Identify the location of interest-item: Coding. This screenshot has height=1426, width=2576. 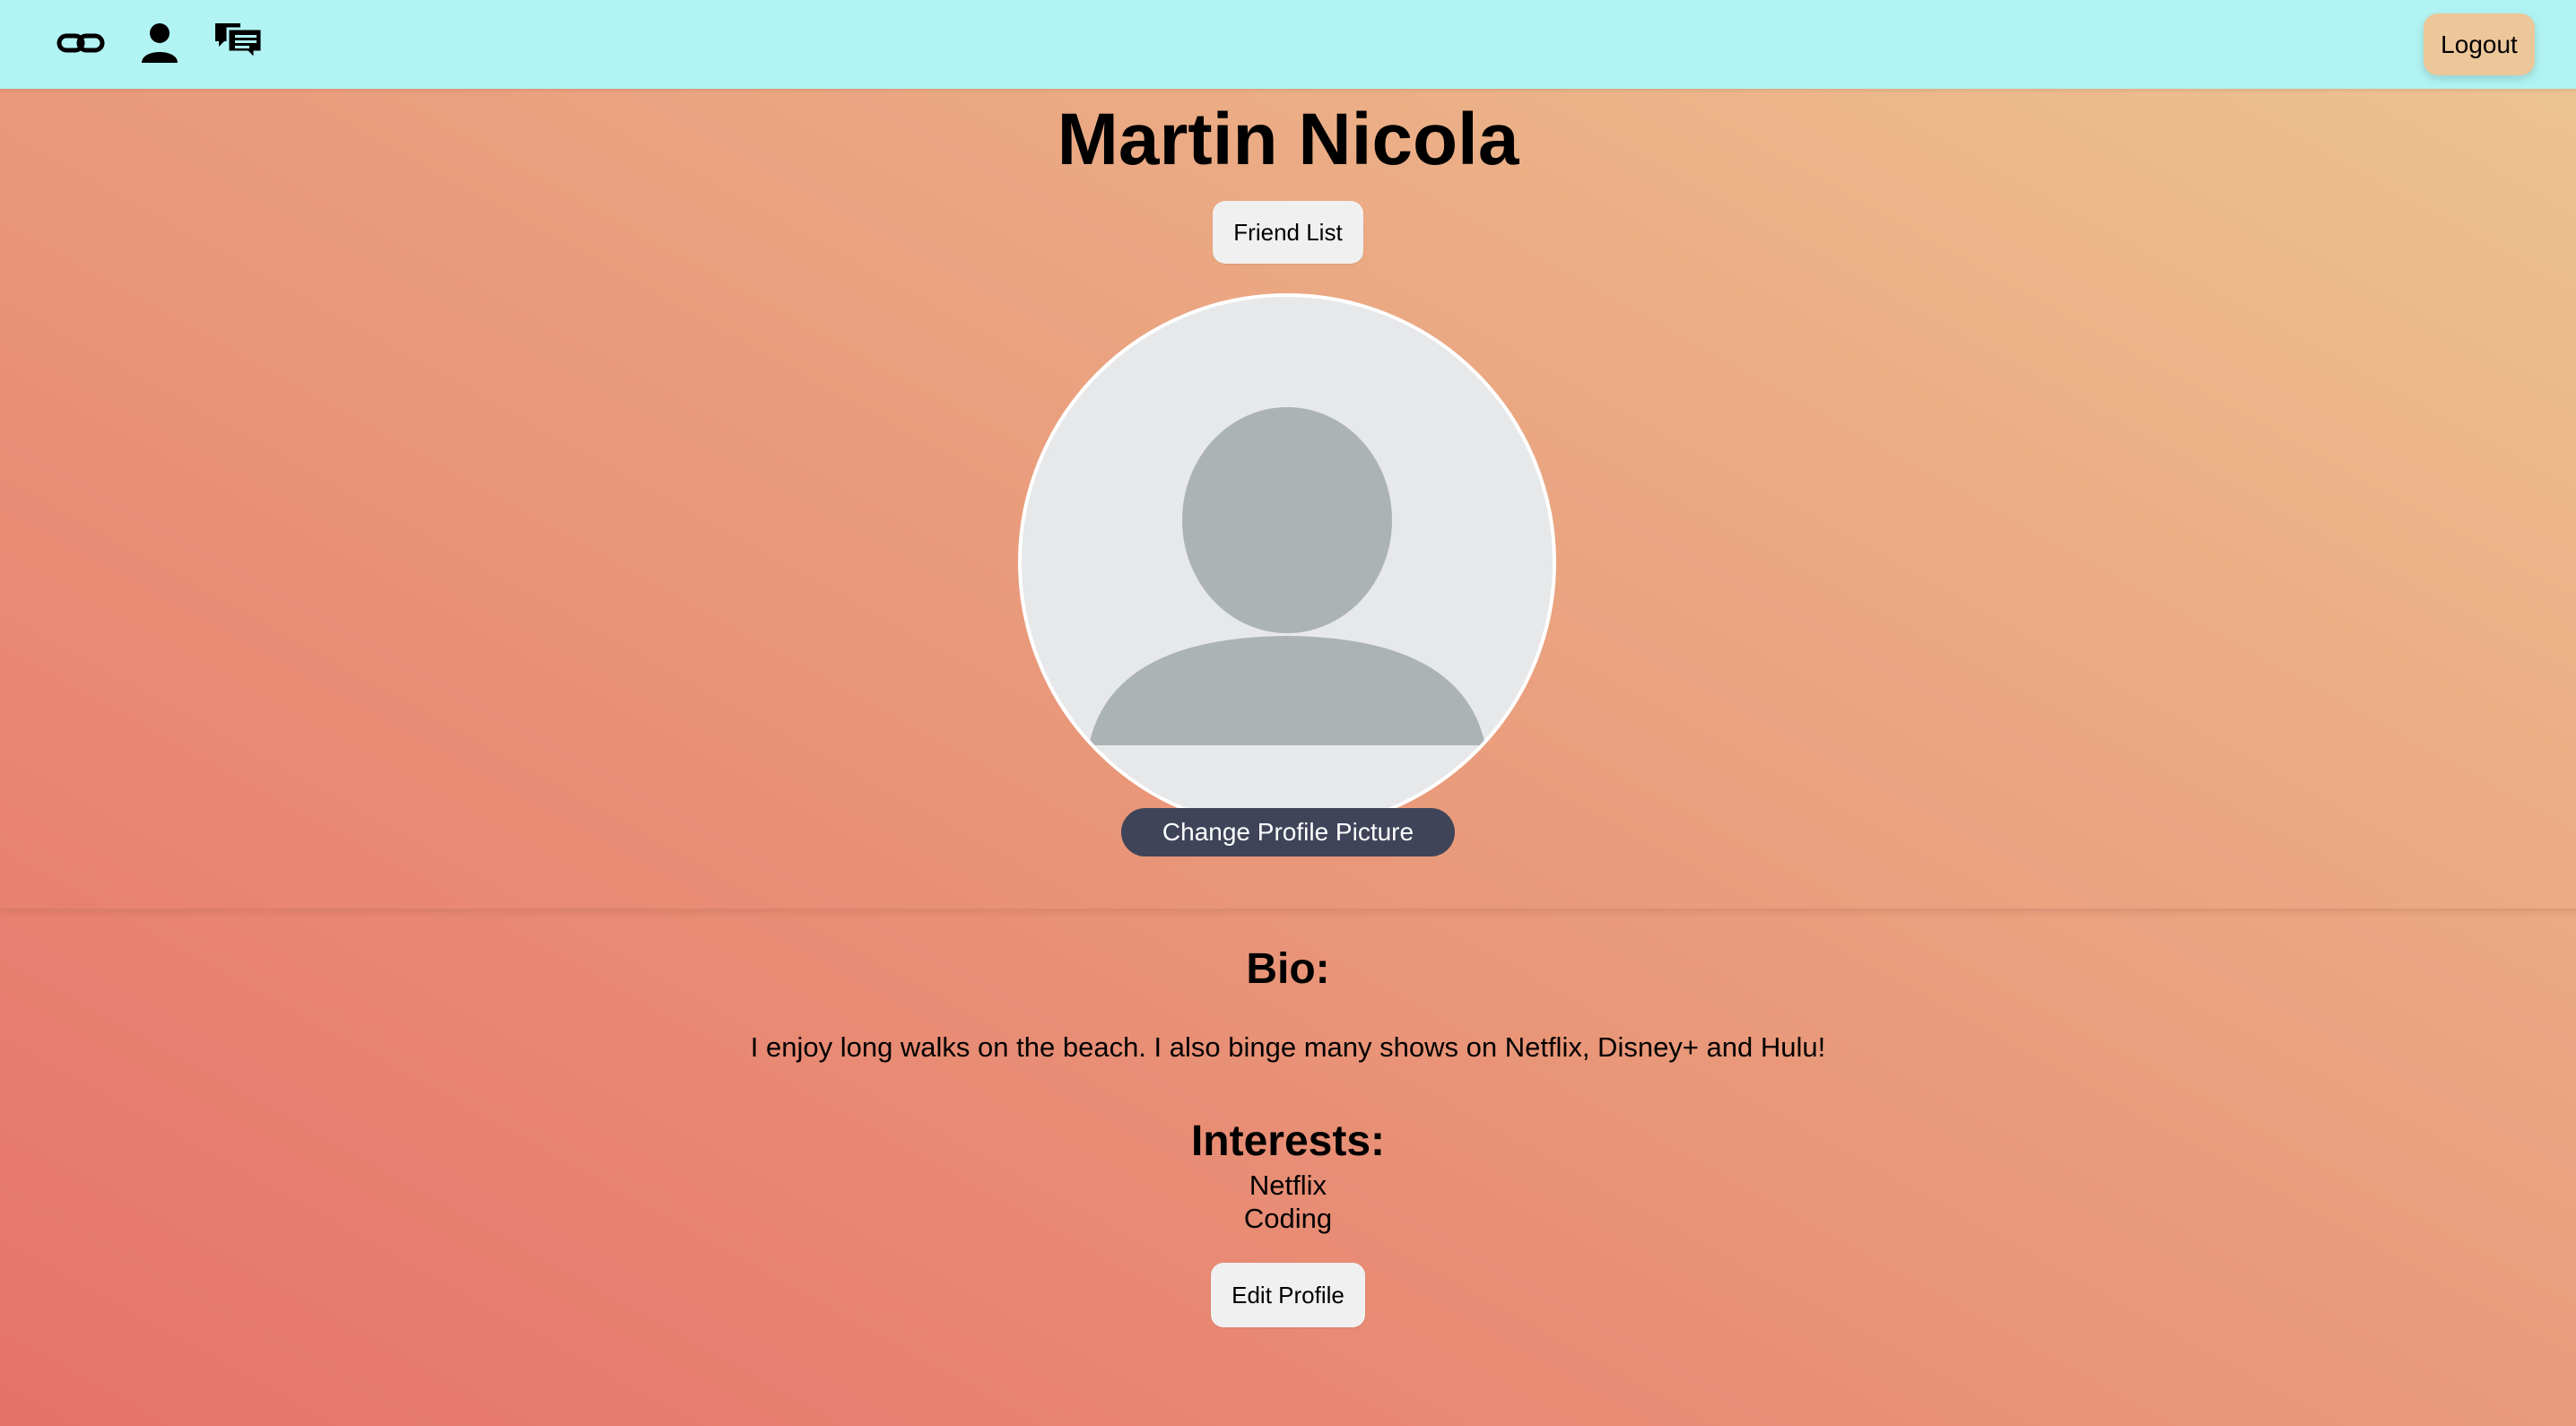
(1288, 1218).